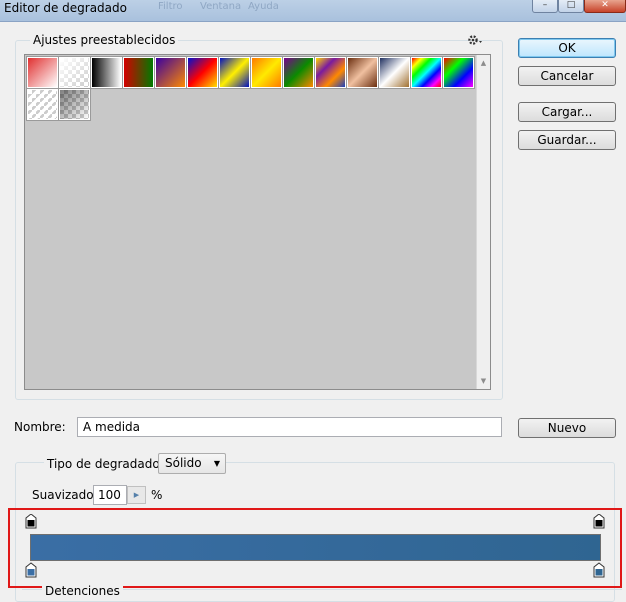 This screenshot has width=626, height=602. I want to click on opacity-stop-left, so click(31, 522).